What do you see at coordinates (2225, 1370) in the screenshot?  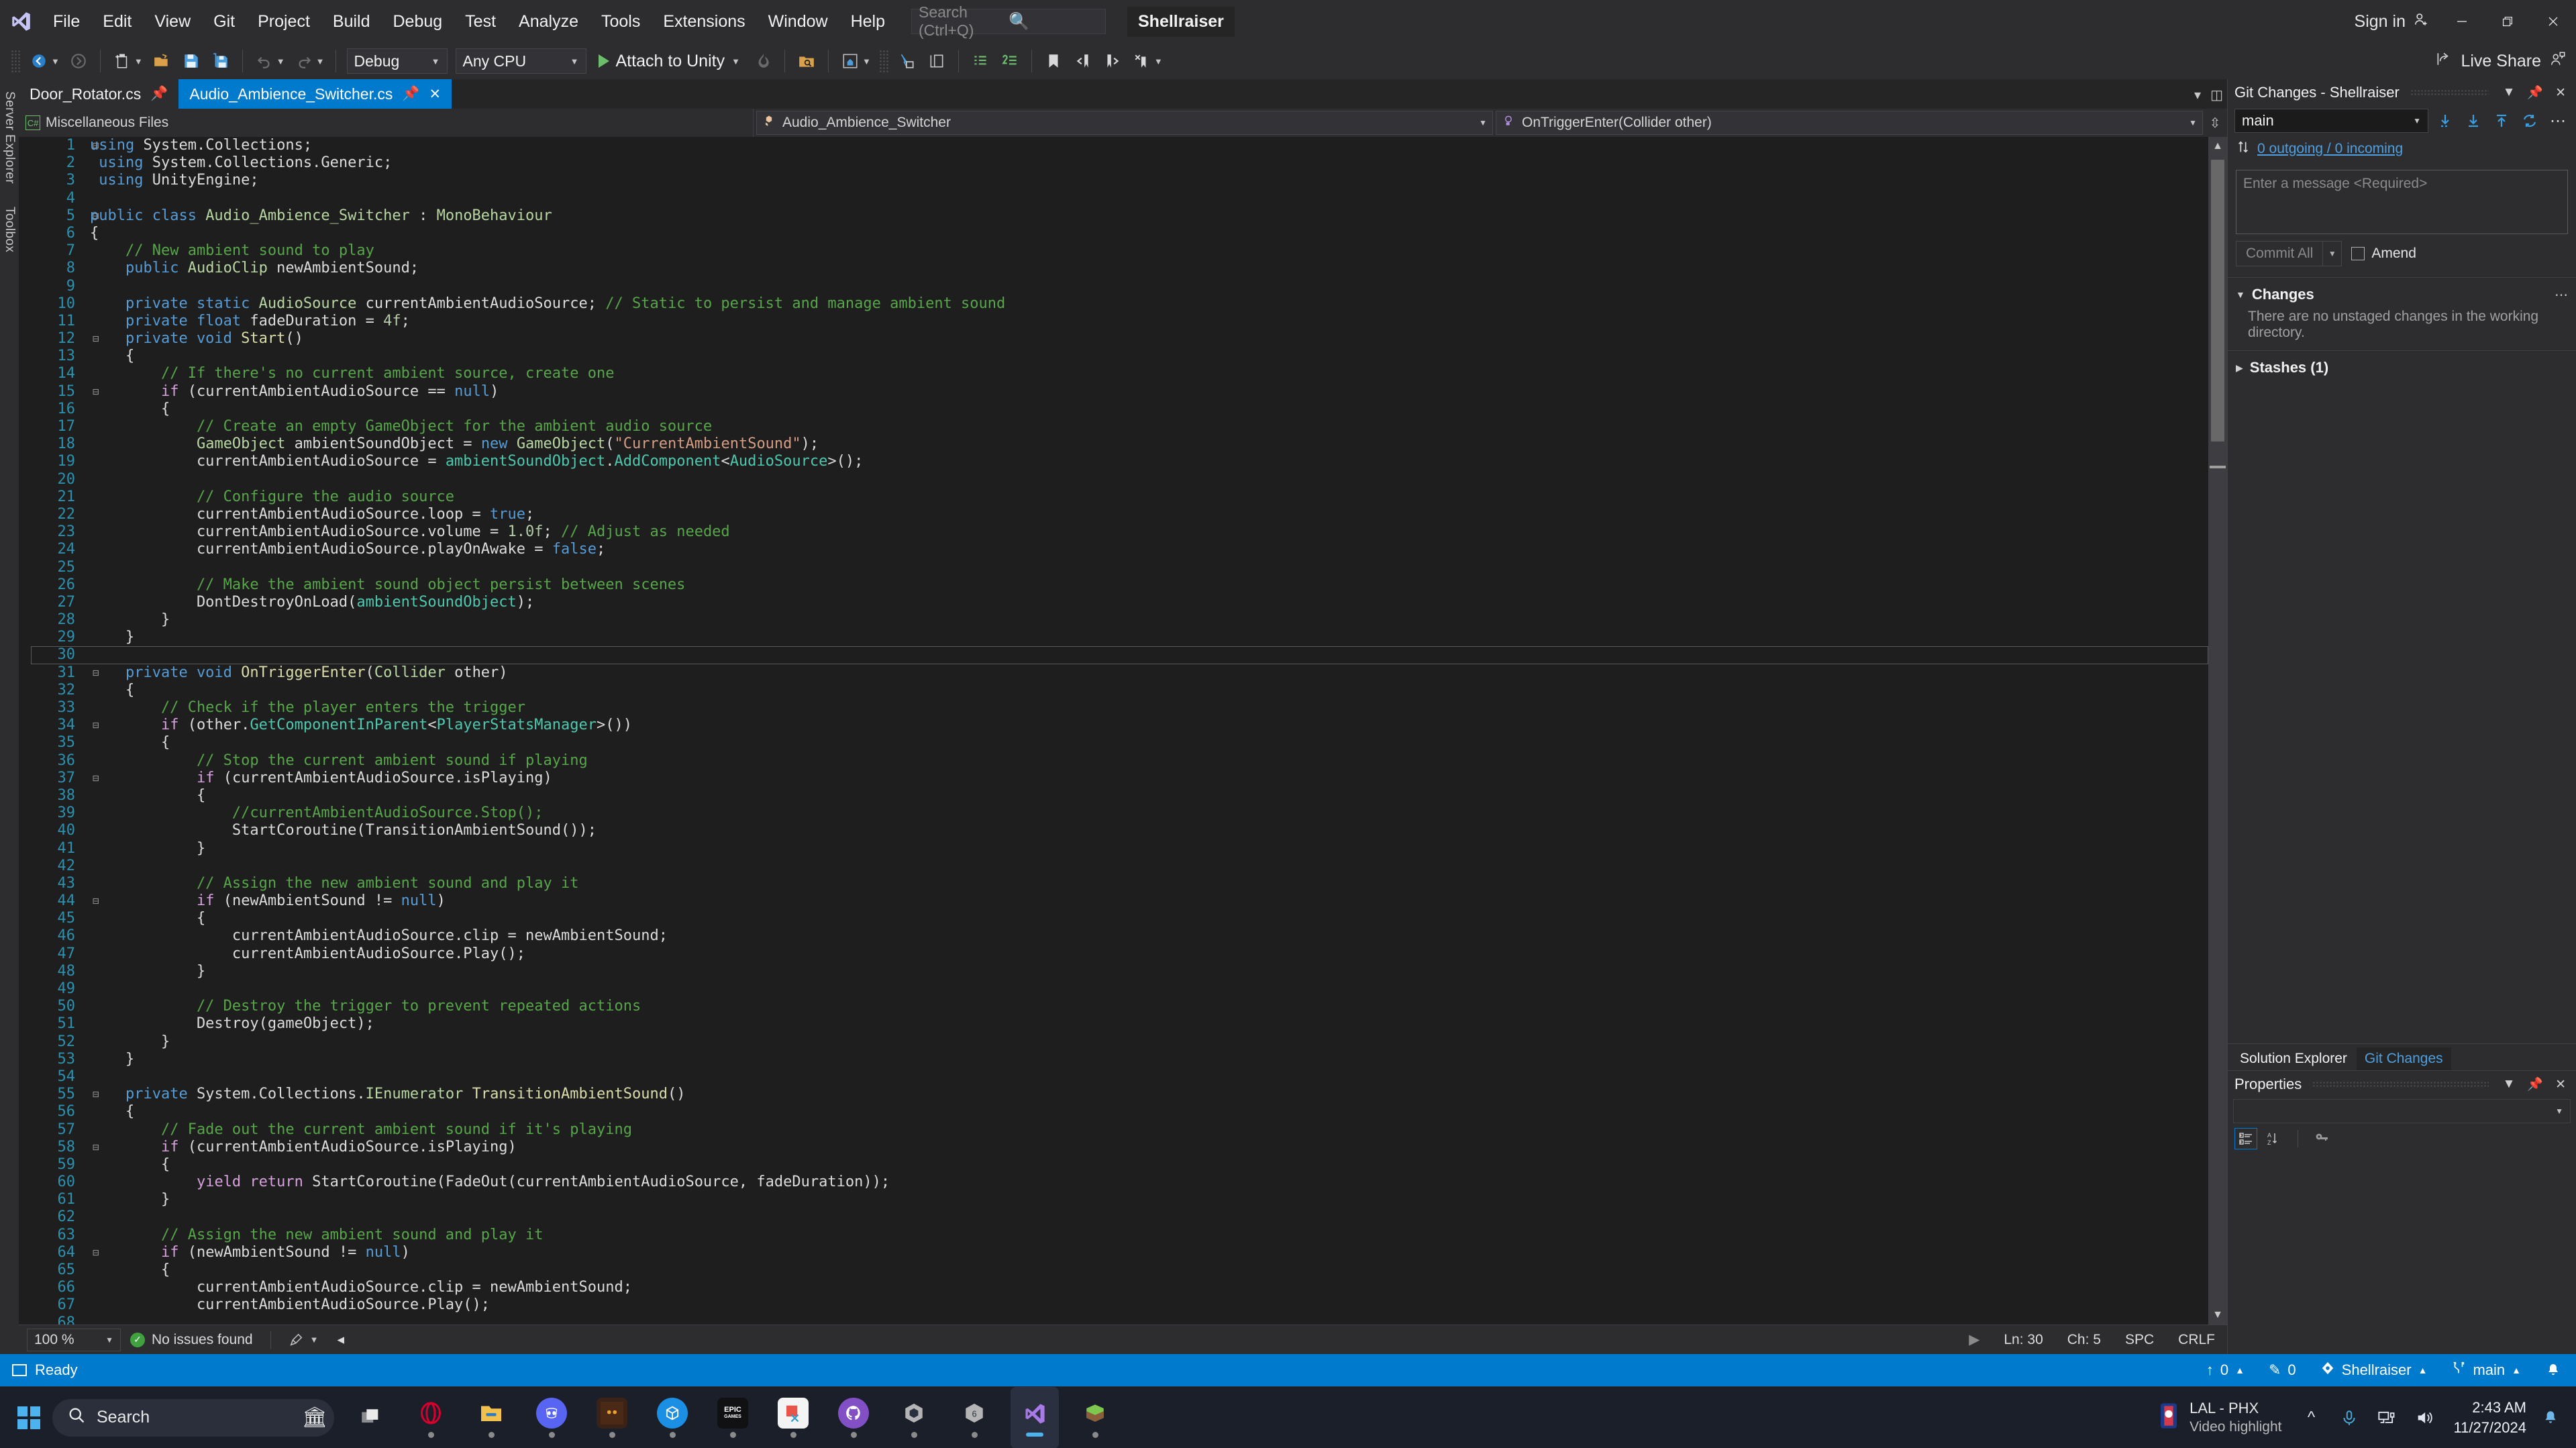 I see `outgoing-commits-indicator: ↑ 0 ▲` at bounding box center [2225, 1370].